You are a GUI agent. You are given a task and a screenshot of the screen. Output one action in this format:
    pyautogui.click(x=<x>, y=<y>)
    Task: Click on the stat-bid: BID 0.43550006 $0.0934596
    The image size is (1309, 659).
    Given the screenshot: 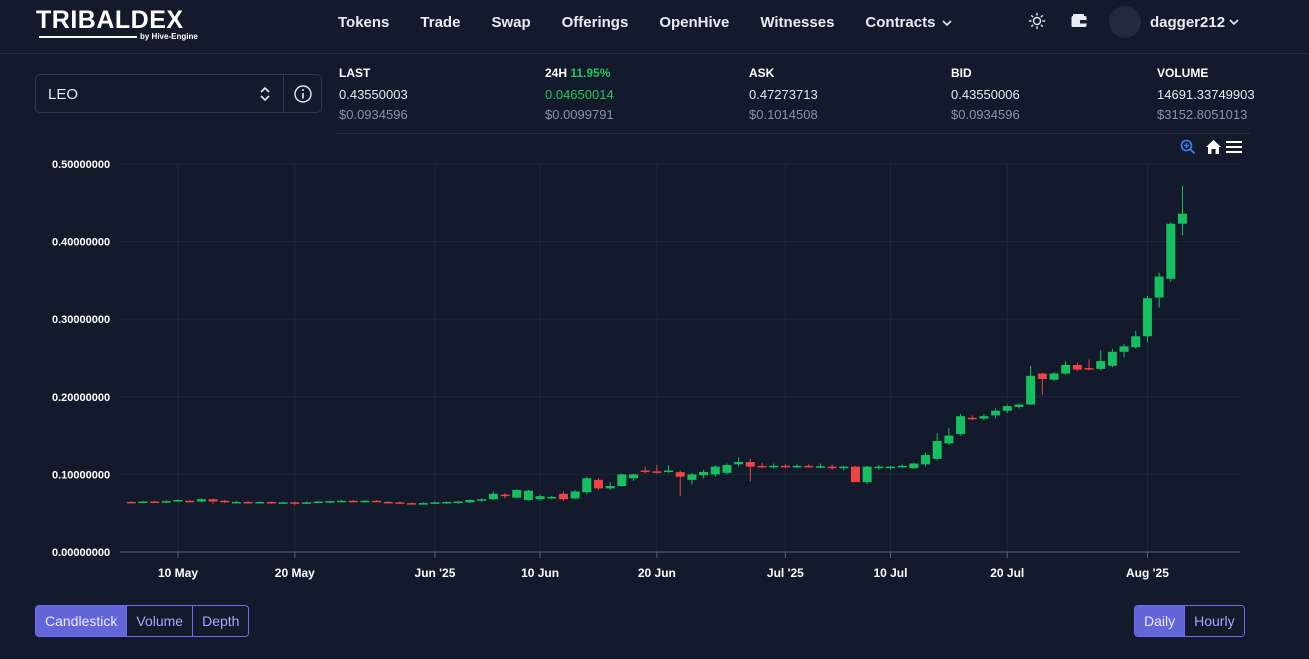 What is the action you would take?
    pyautogui.click(x=985, y=94)
    